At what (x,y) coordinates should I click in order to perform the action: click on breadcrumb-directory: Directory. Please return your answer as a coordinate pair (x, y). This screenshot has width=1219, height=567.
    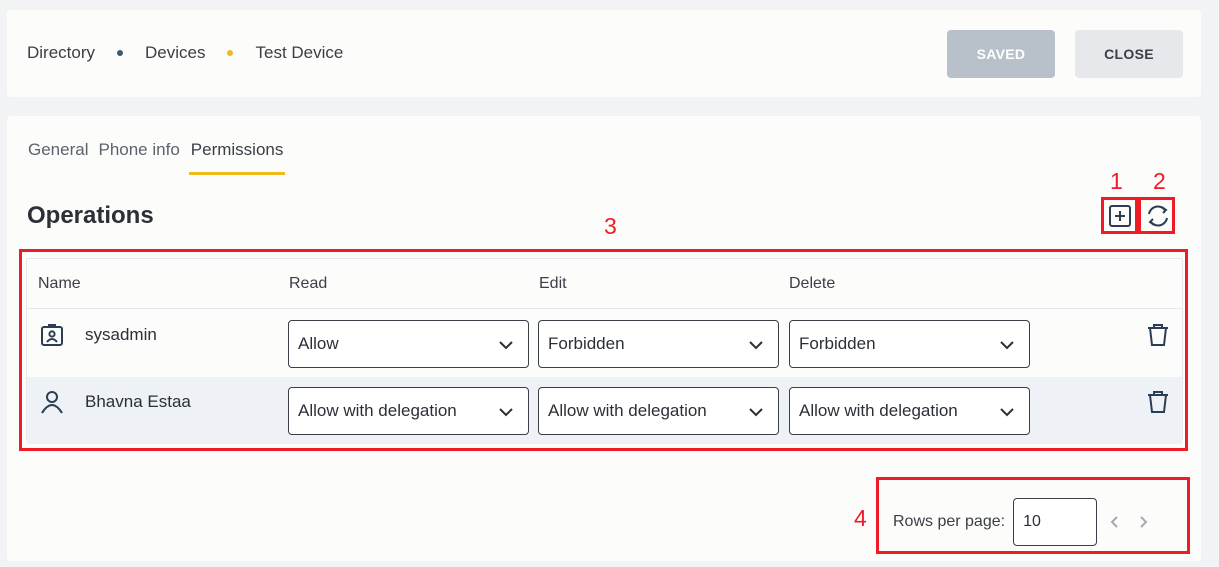
    Looking at the image, I should click on (61, 53).